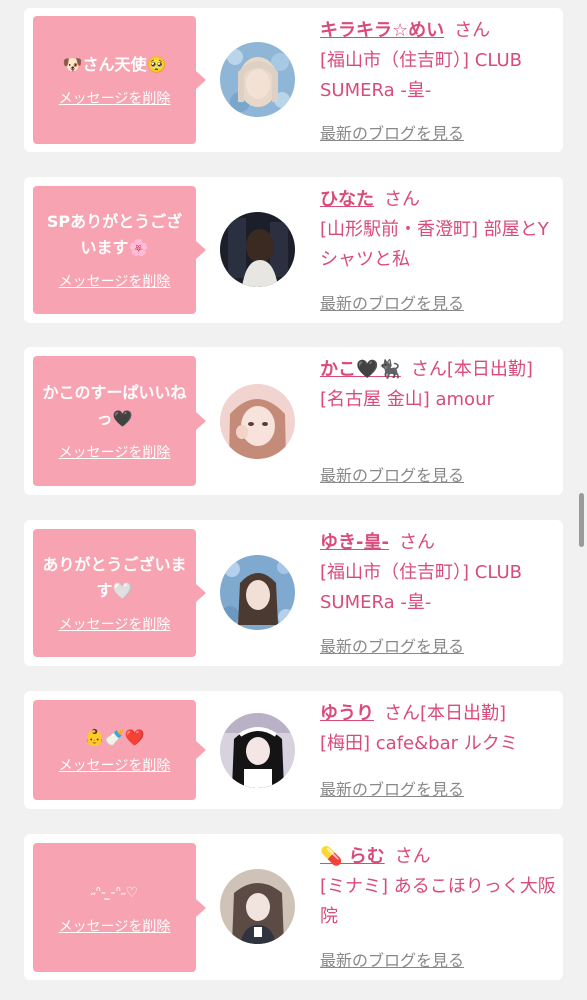 The image size is (587, 1000). I want to click on cast-name-link: ゆき-皇-, so click(354, 542).